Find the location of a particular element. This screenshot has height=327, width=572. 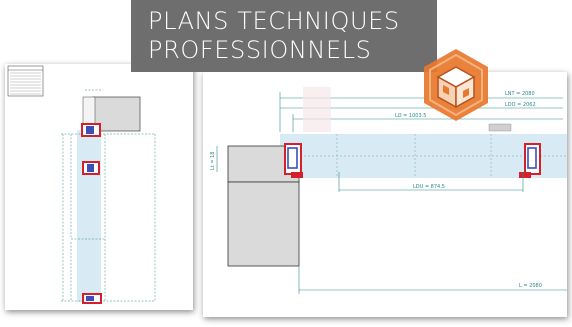

legend-table is located at coordinates (25, 81).